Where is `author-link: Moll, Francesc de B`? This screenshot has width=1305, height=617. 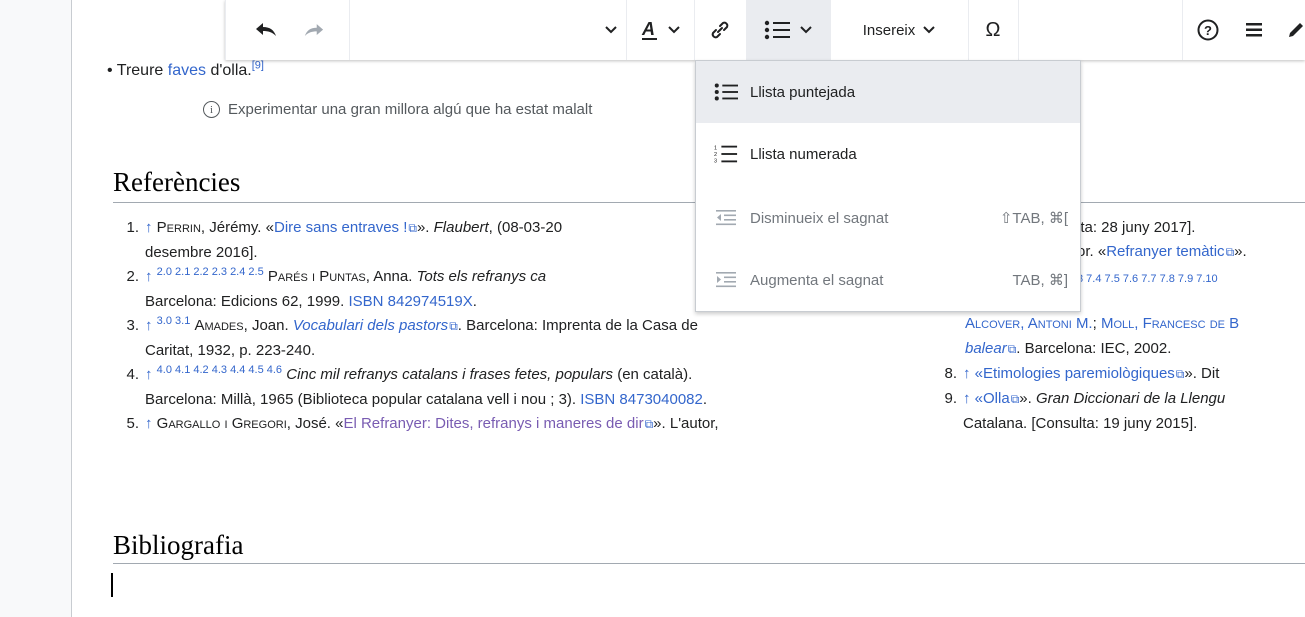
author-link: Moll, Francesc de B is located at coordinates (1170, 323).